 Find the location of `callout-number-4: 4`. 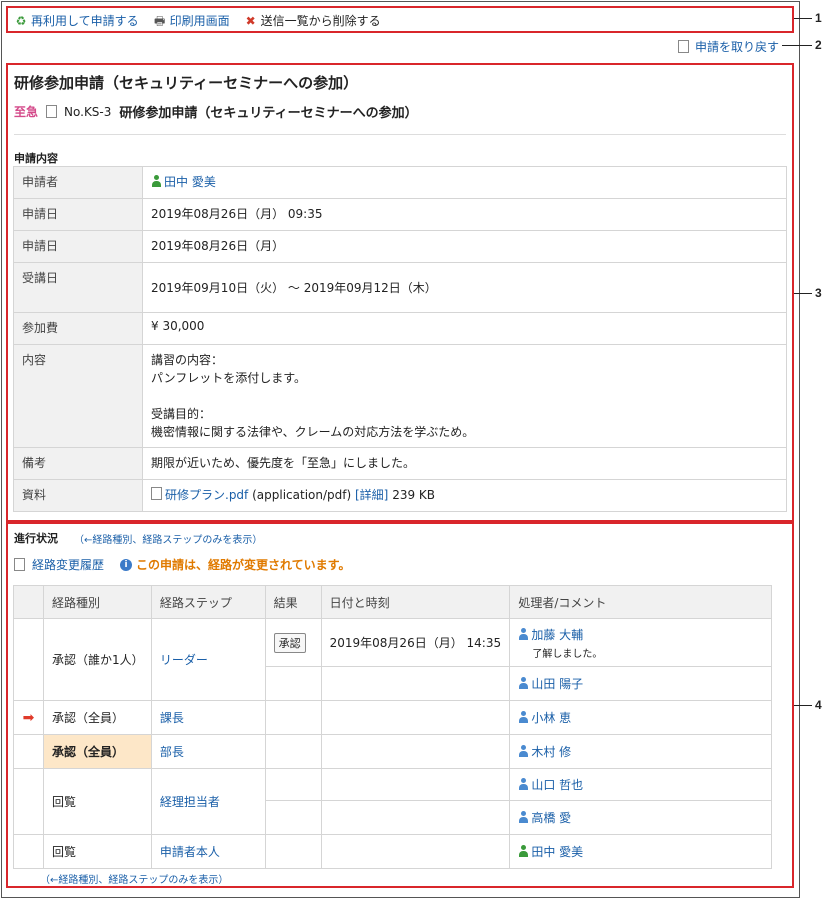

callout-number-4: 4 is located at coordinates (818, 705).